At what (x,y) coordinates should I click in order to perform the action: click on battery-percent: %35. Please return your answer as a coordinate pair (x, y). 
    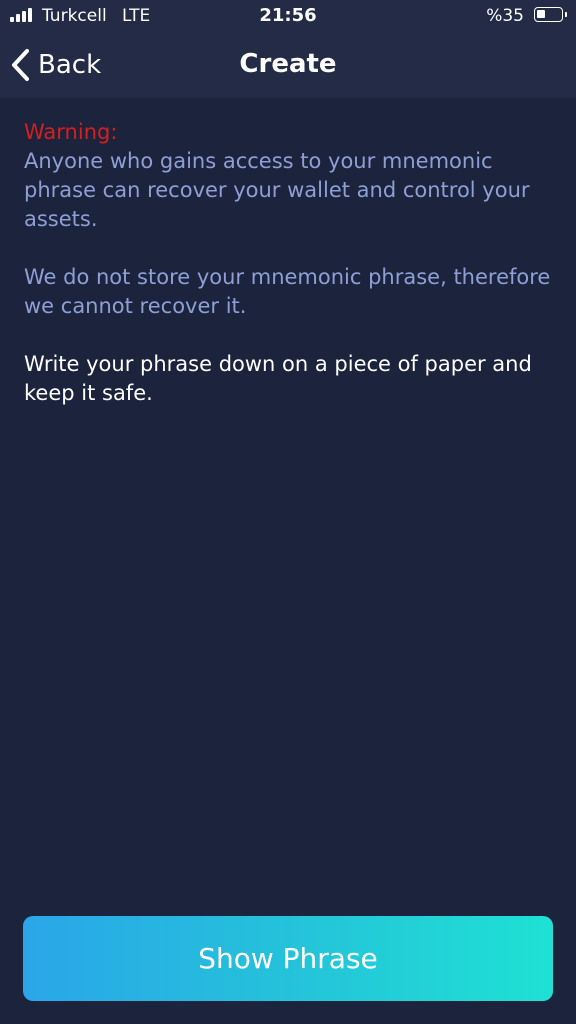
    Looking at the image, I should click on (505, 16).